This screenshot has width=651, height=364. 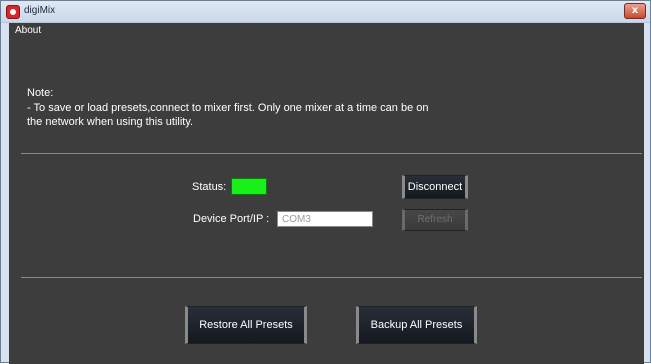 I want to click on status-label: Status:, so click(x=209, y=187).